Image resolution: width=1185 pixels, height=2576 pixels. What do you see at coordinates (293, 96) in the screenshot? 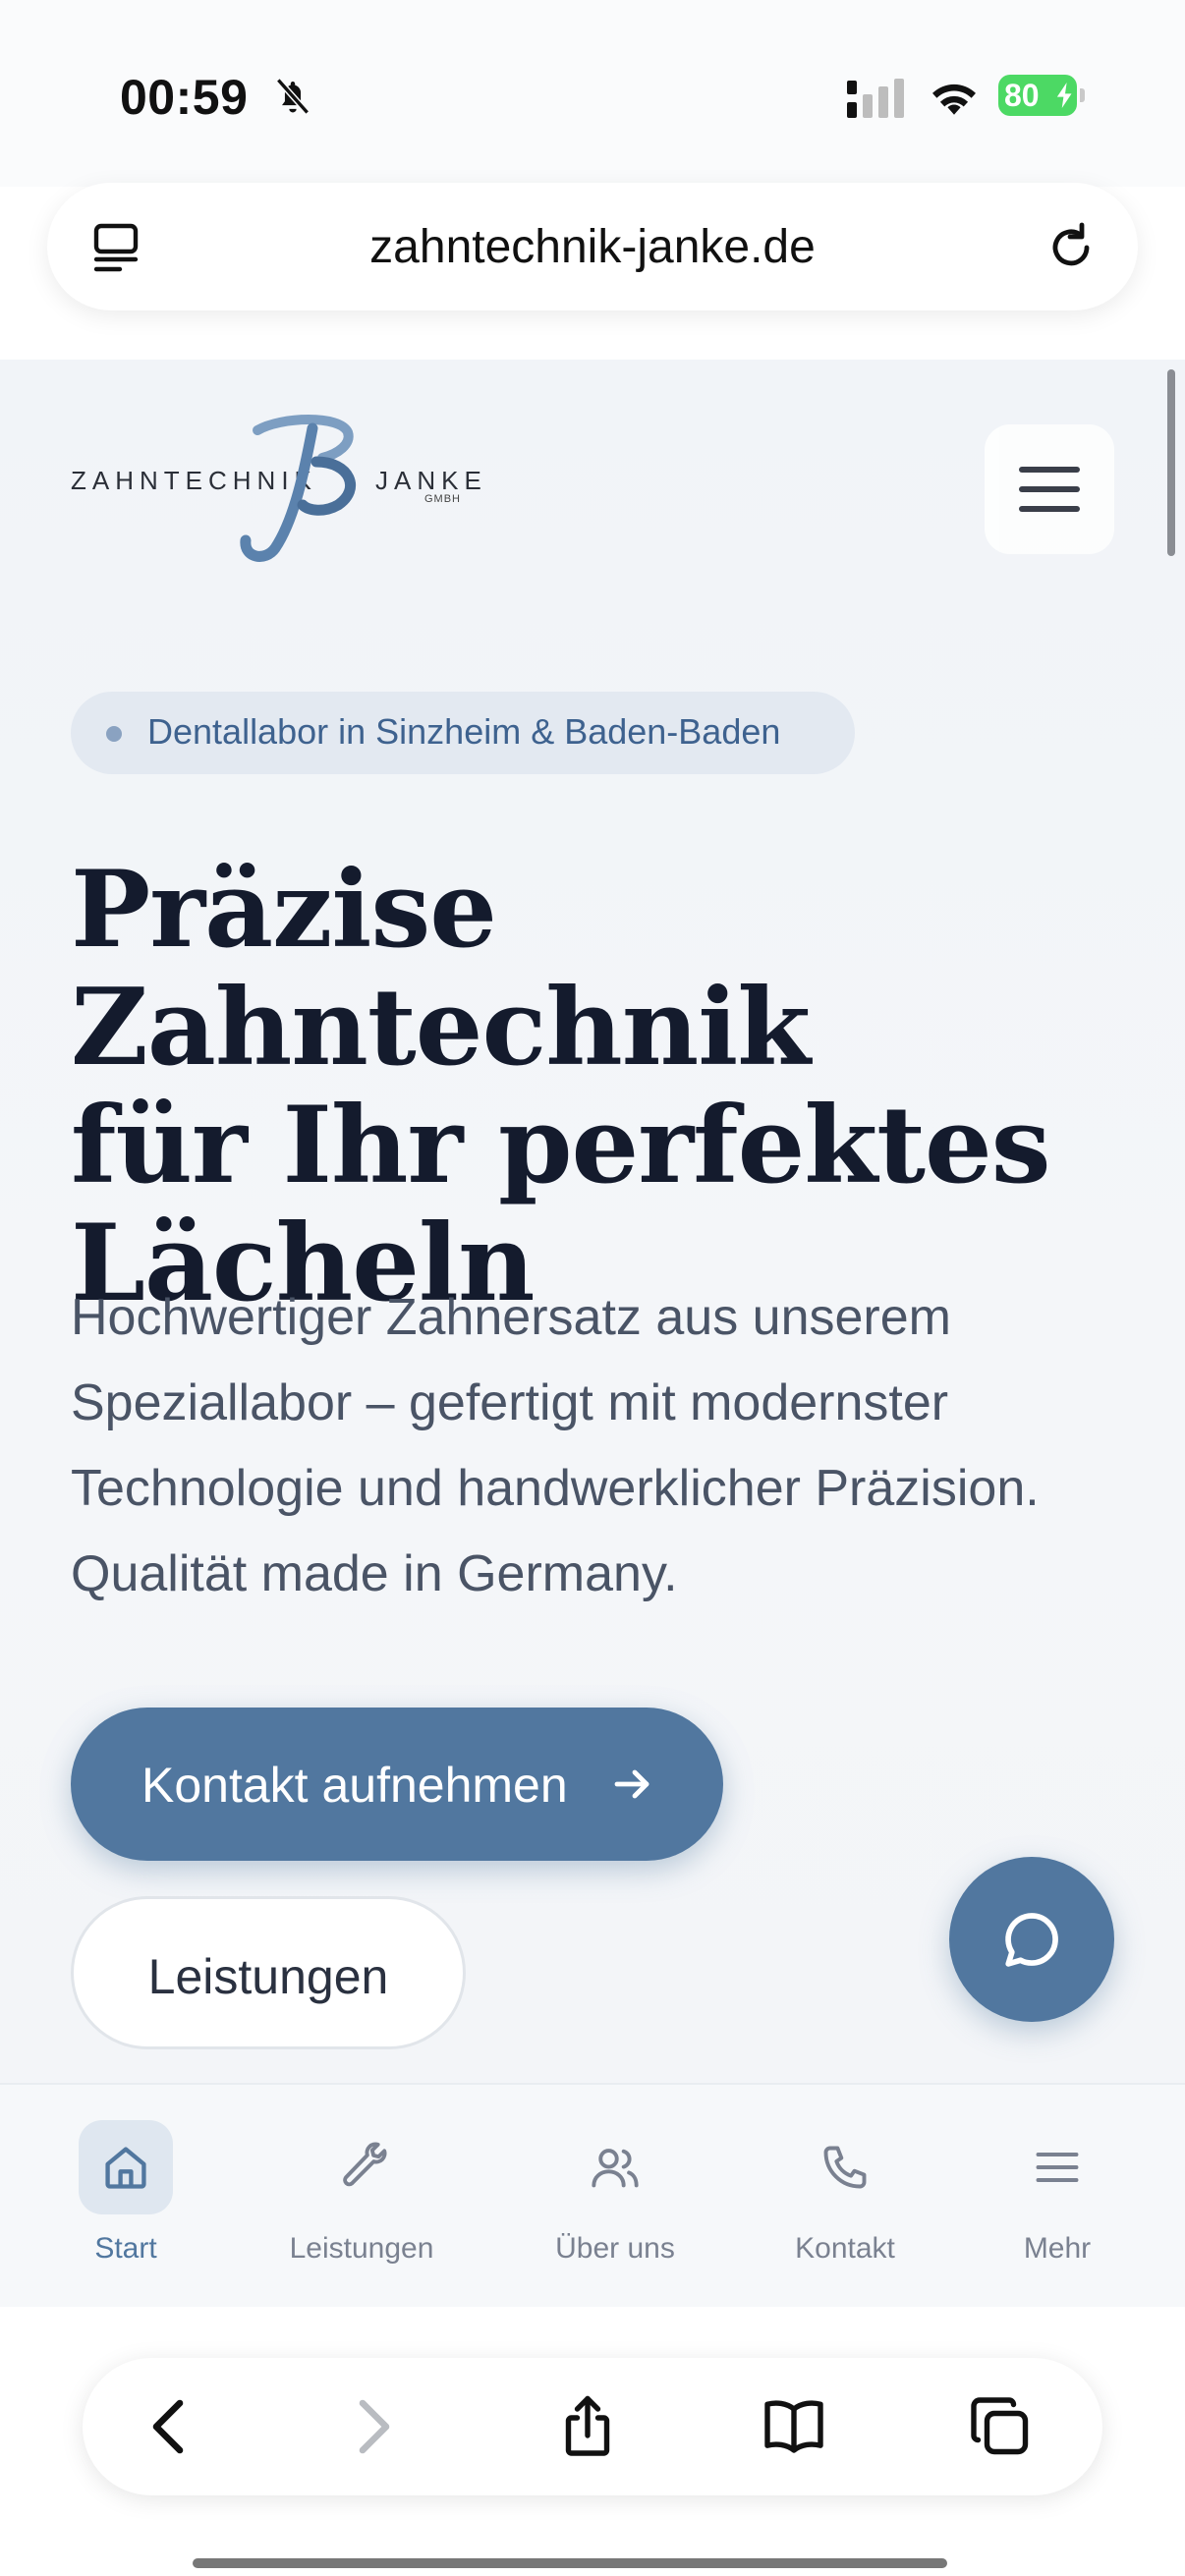
I see `bell-slash-icon` at bounding box center [293, 96].